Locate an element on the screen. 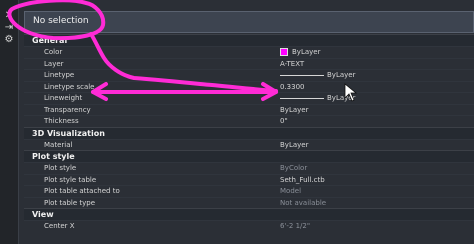 The image size is (474, 244). property-row: Thickness 0" is located at coordinates (249, 121).